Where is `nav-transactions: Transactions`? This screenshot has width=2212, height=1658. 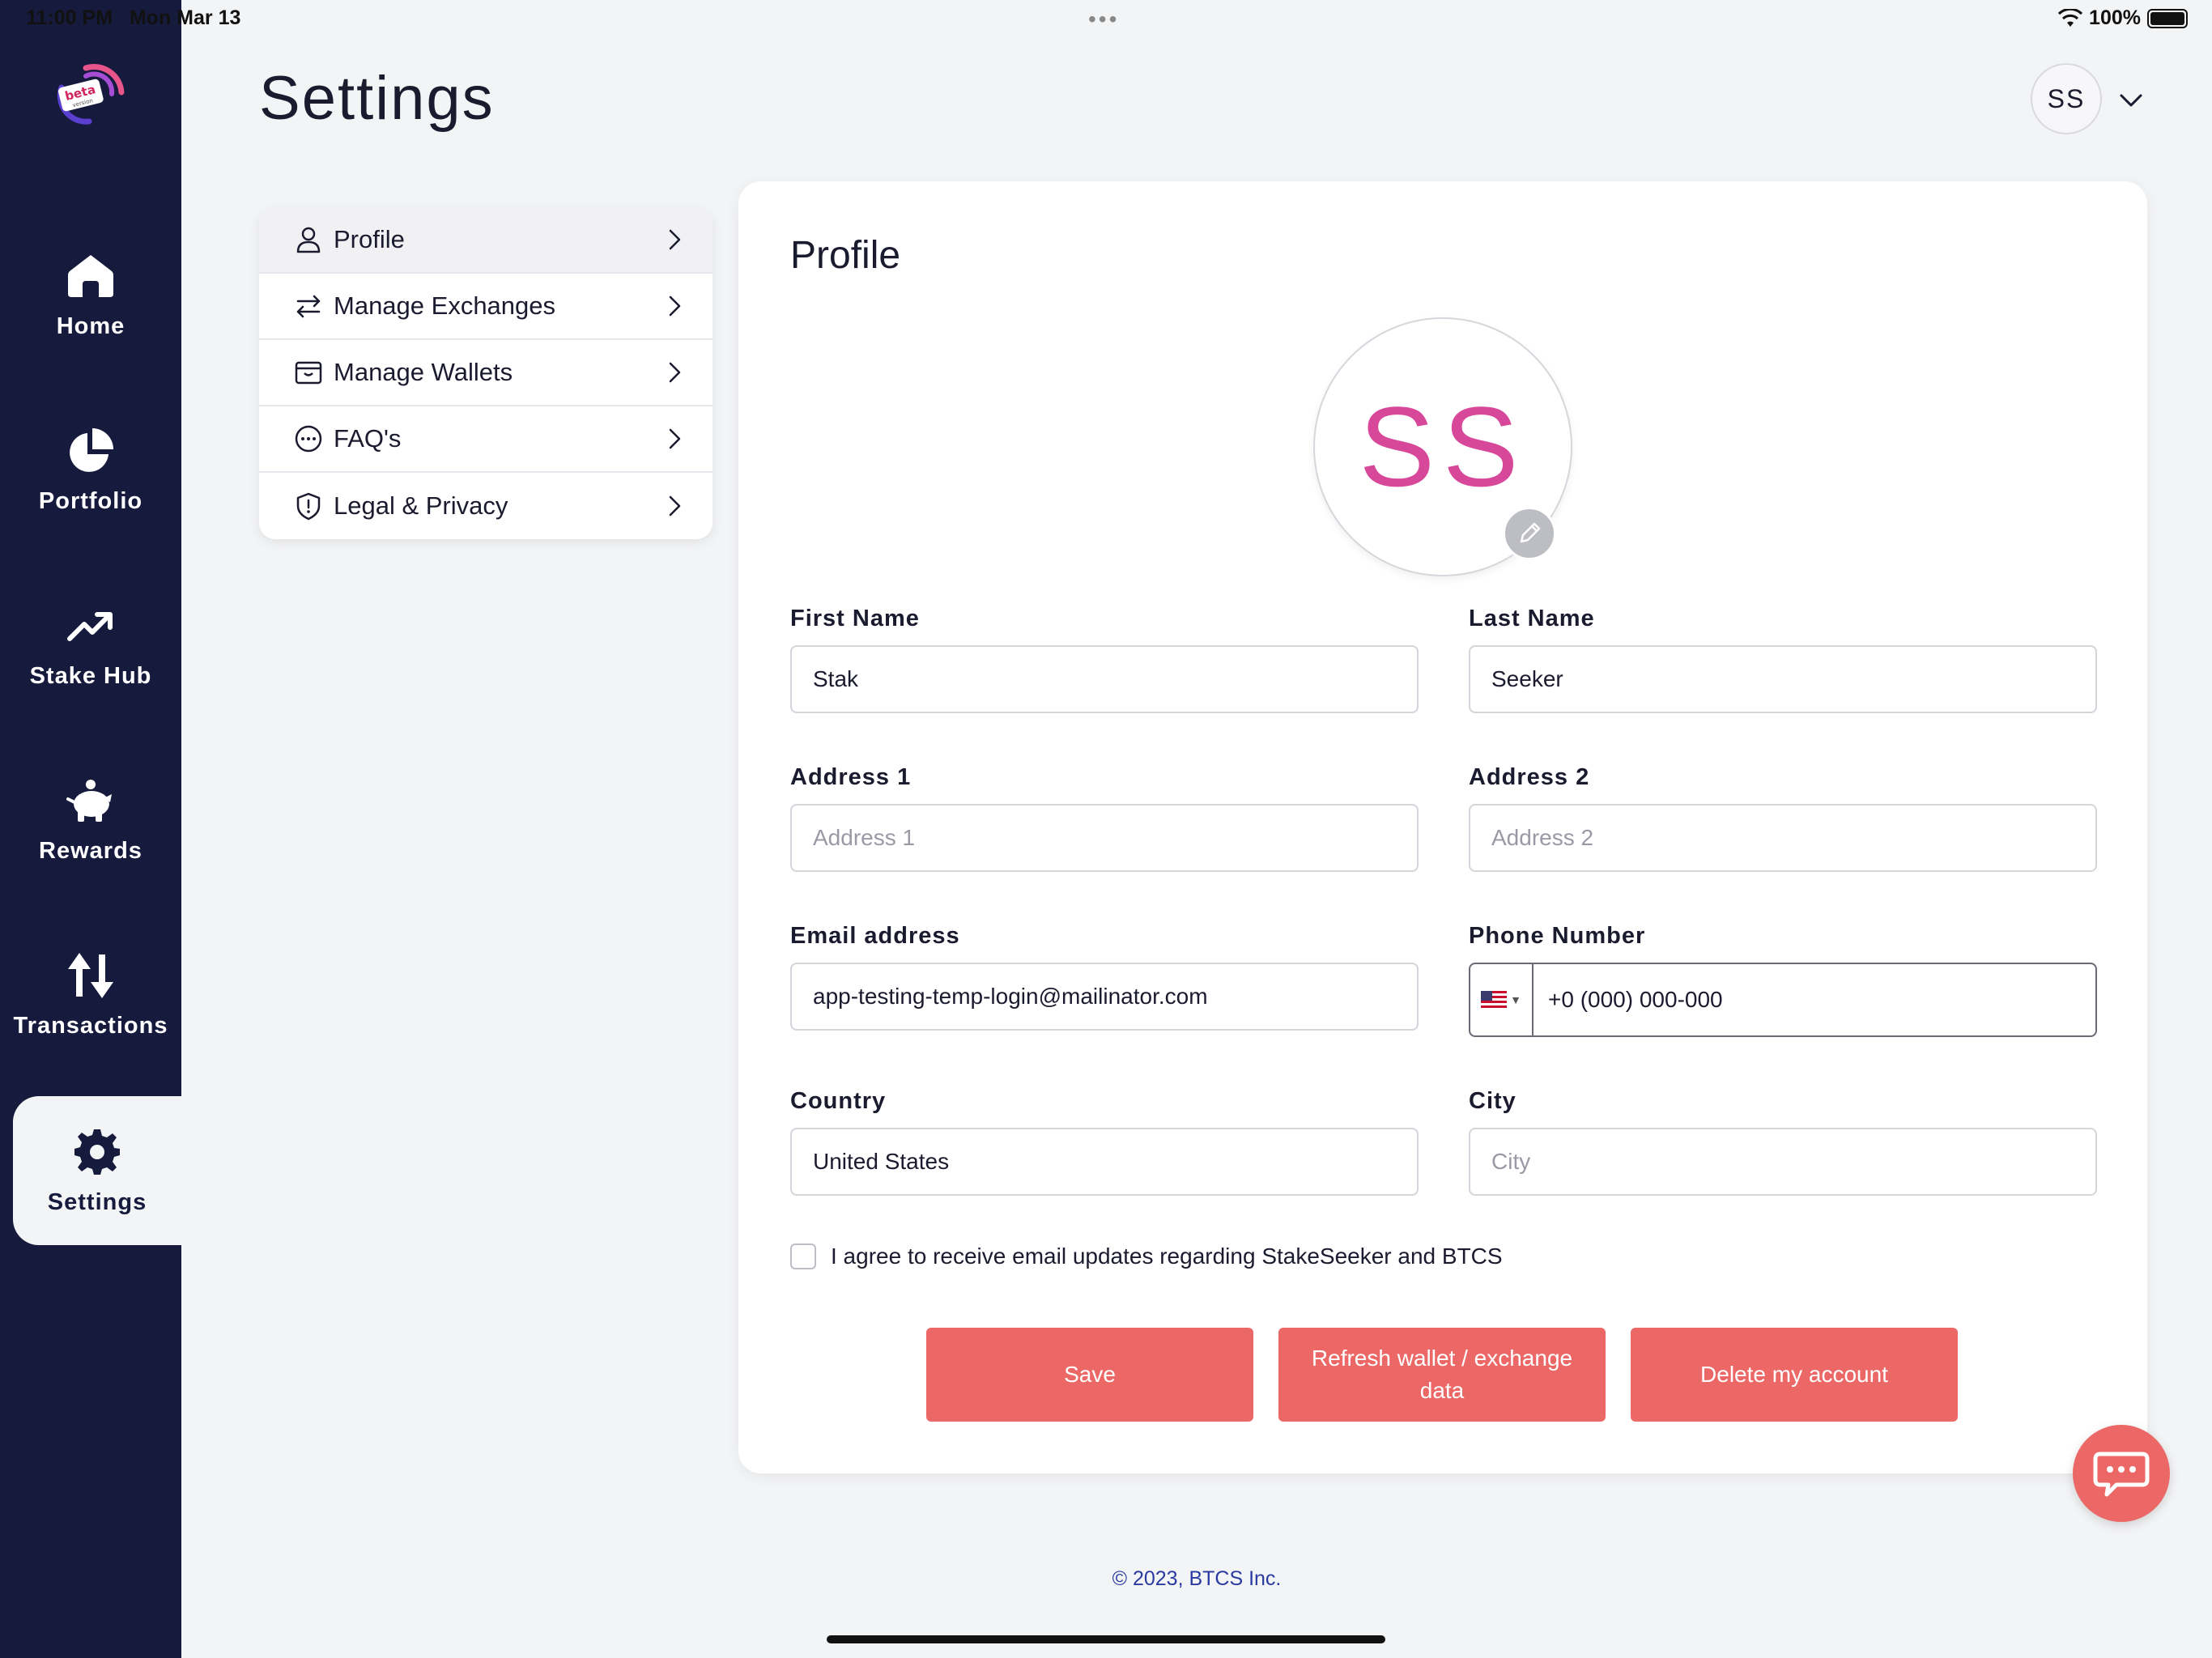
nav-transactions: Transactions is located at coordinates (90, 994).